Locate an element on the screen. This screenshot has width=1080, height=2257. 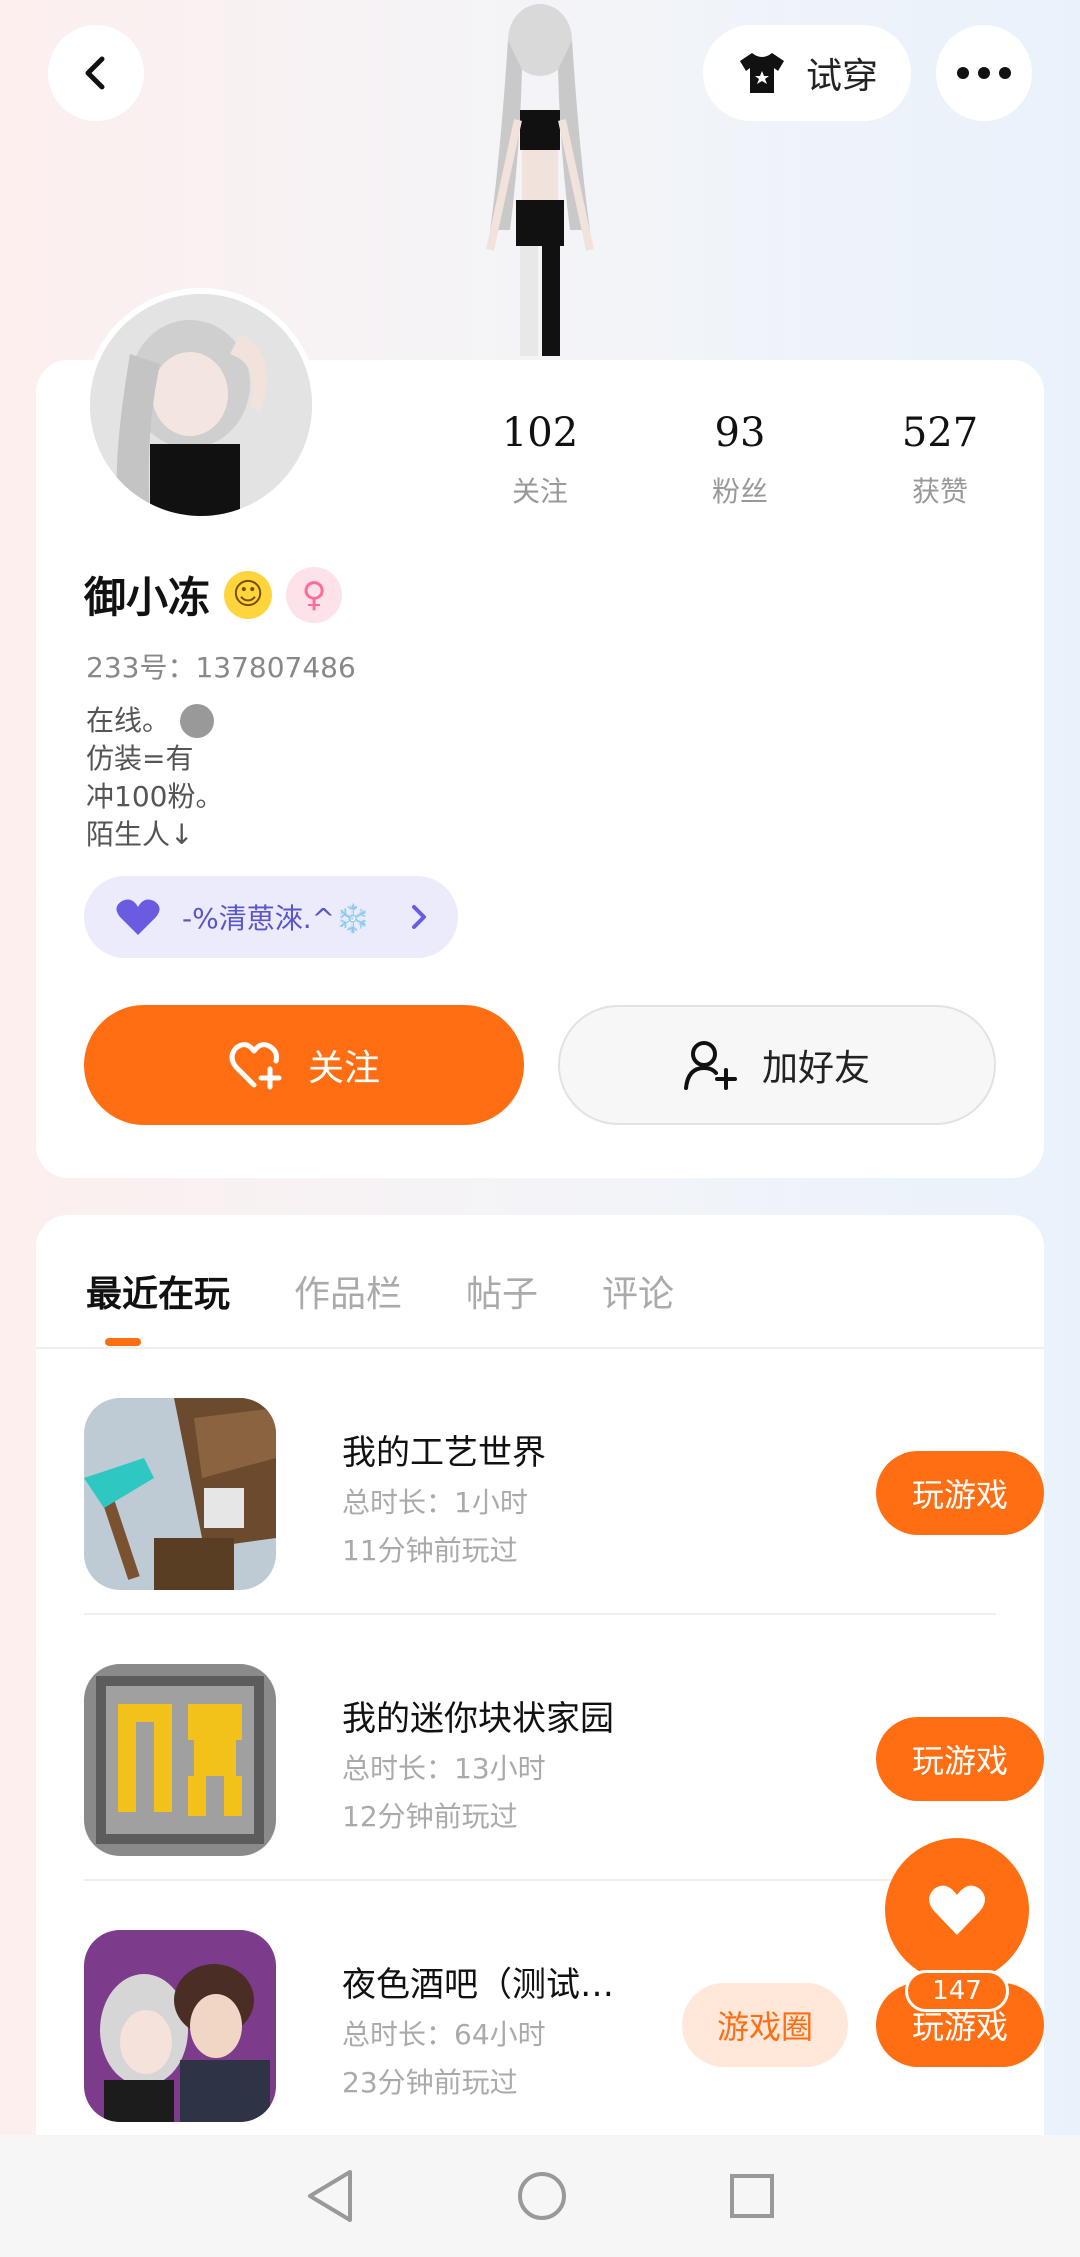
game-row: 我的工艺世界 总时长：1小时 11分钟前玩过 玩游戏 is located at coordinates (564, 1482).